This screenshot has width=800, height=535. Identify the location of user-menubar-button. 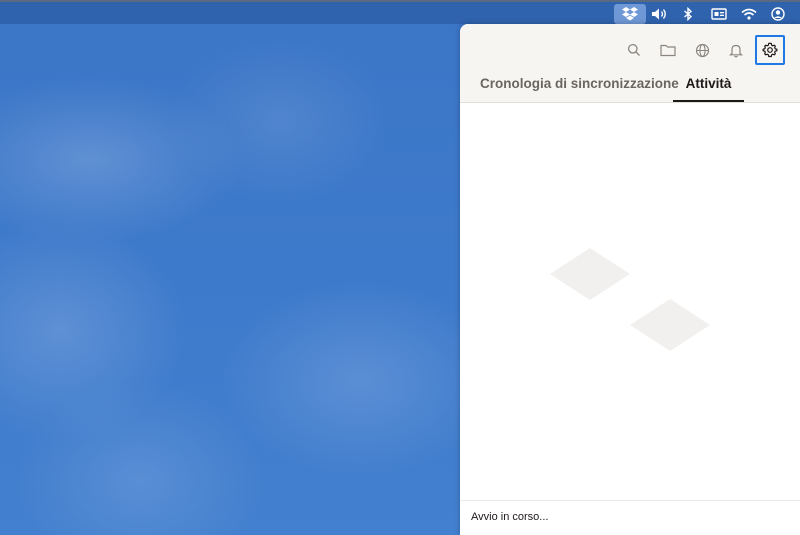
(778, 14).